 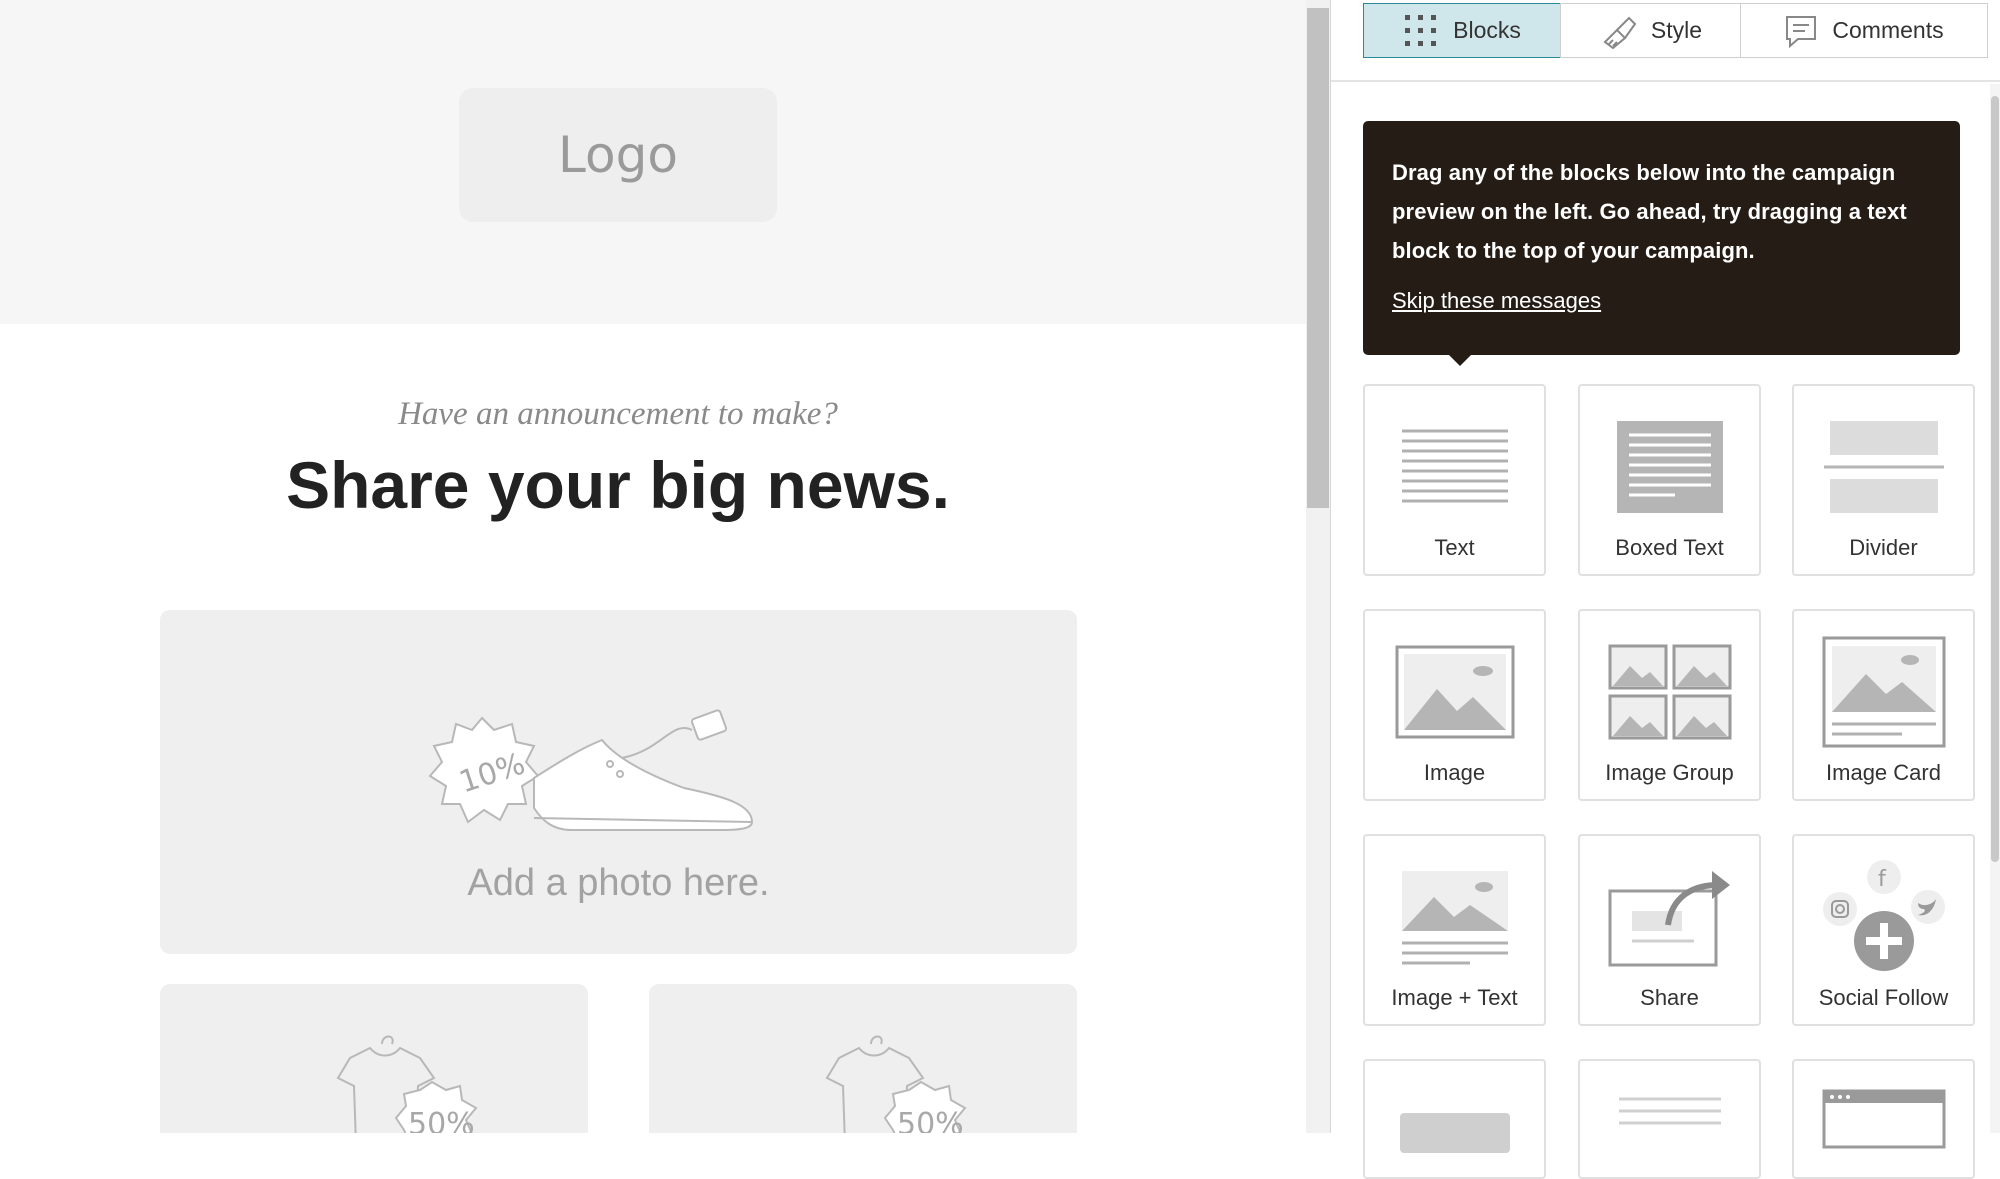 I want to click on block-image-card: Image Card, so click(x=1883, y=705).